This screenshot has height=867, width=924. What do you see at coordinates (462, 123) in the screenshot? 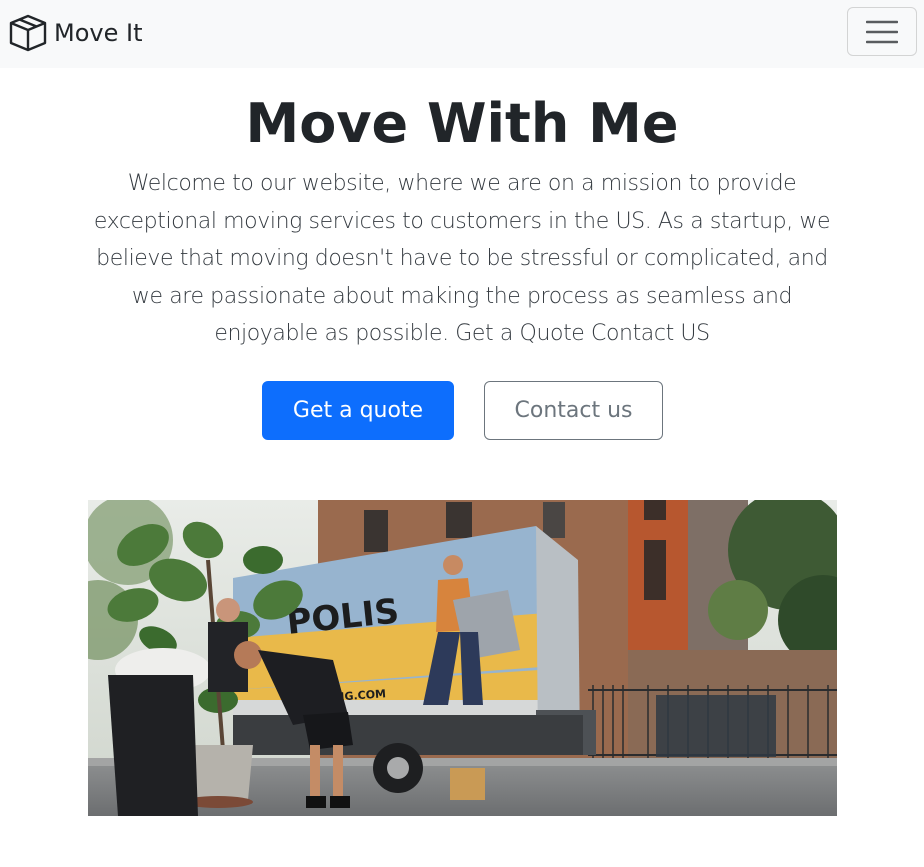
I see `page-title: Move With Me` at bounding box center [462, 123].